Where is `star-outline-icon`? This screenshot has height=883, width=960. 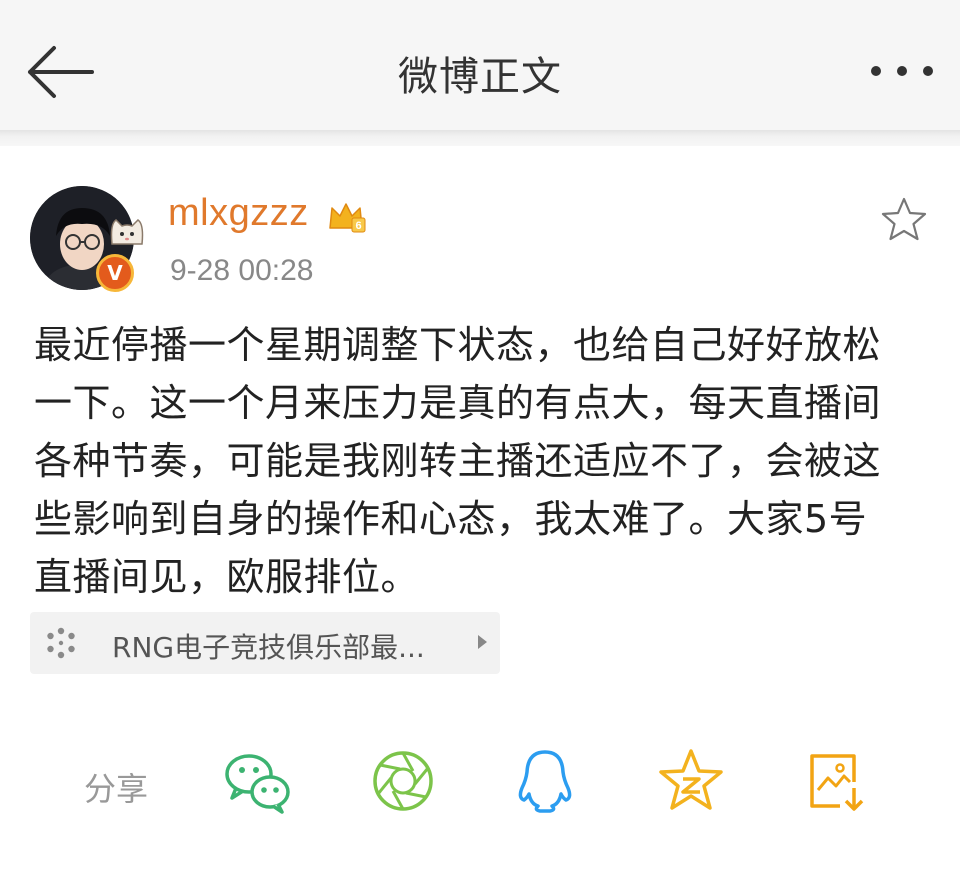
star-outline-icon is located at coordinates (904, 219).